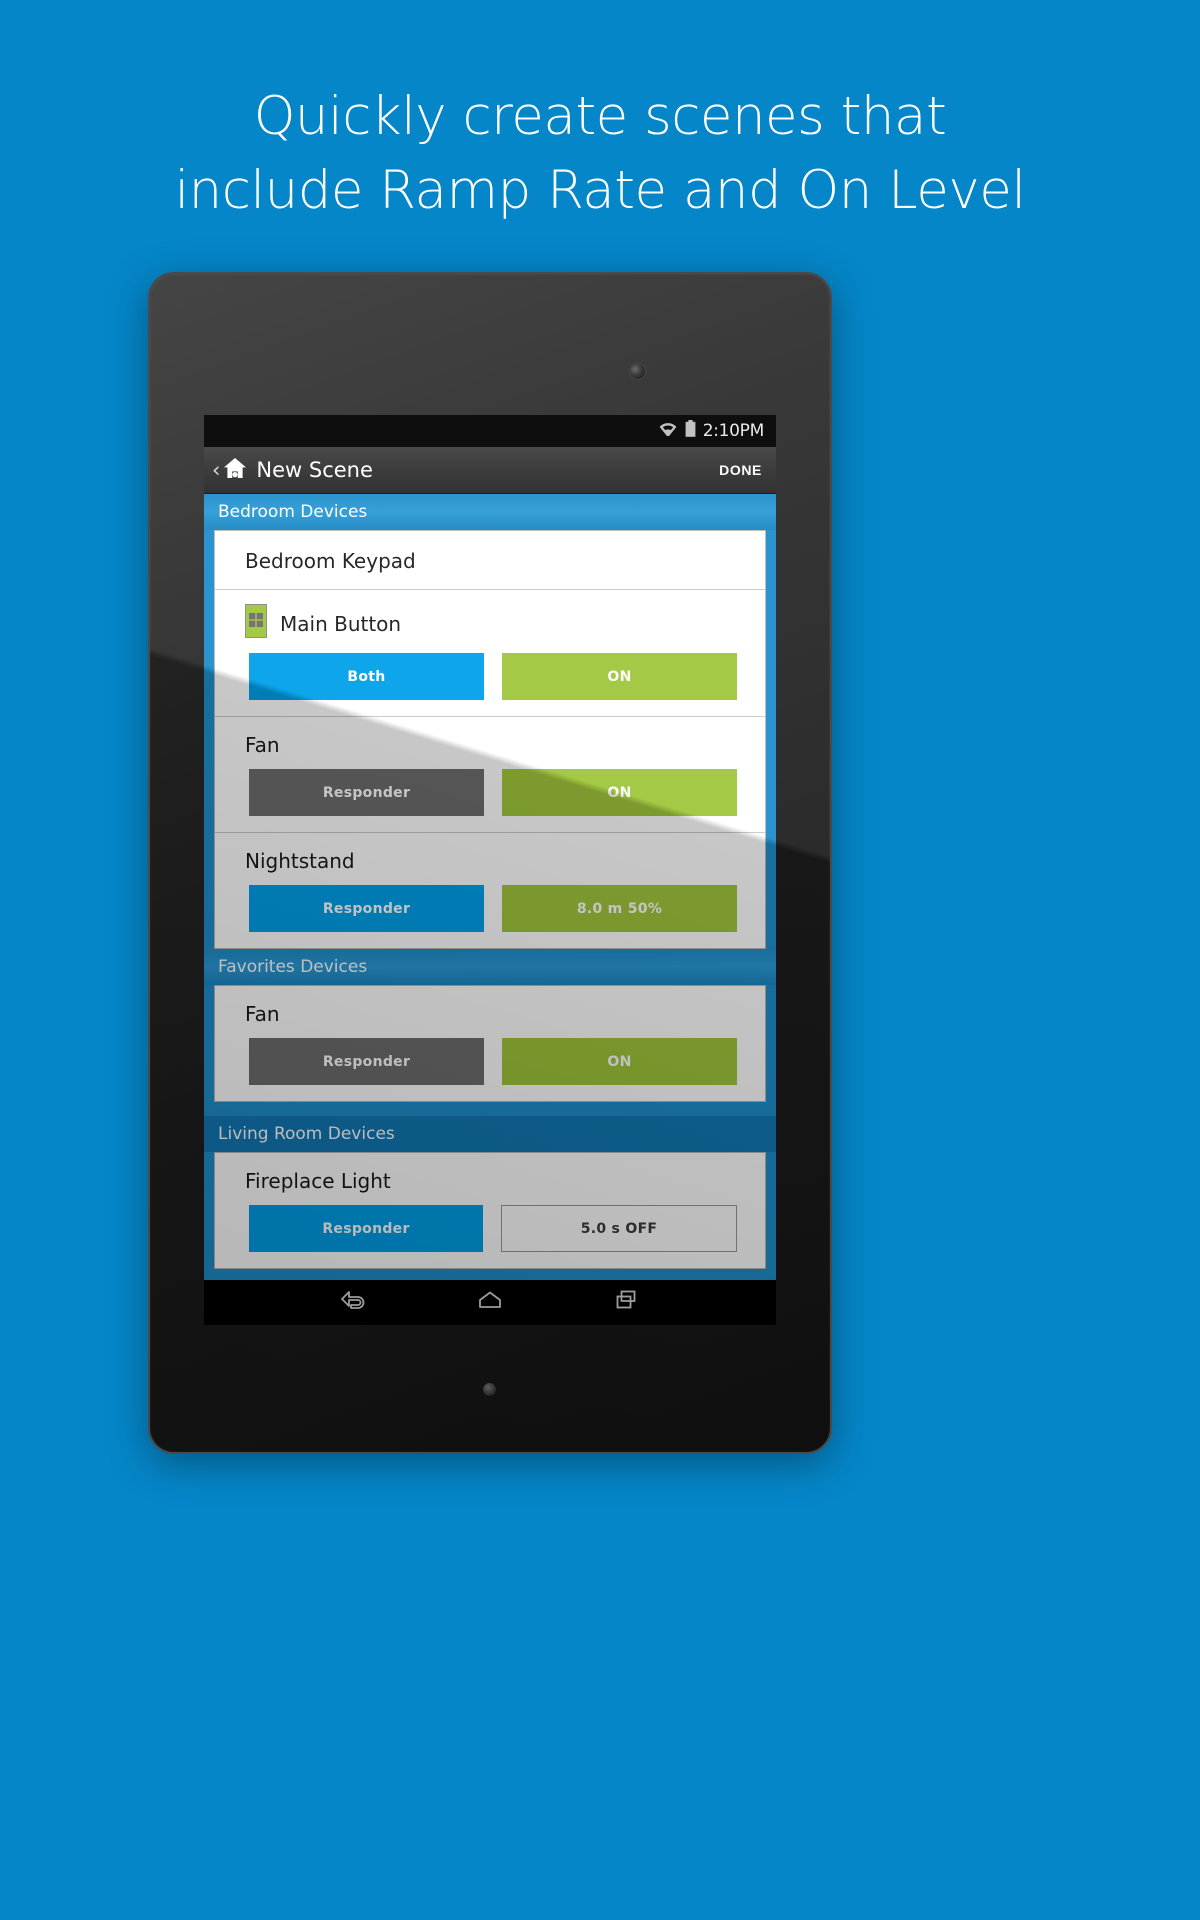 The image size is (1200, 1920). Describe the element at coordinates (490, 470) in the screenshot. I see `action-bar: ‹ New Scene DONE` at that location.